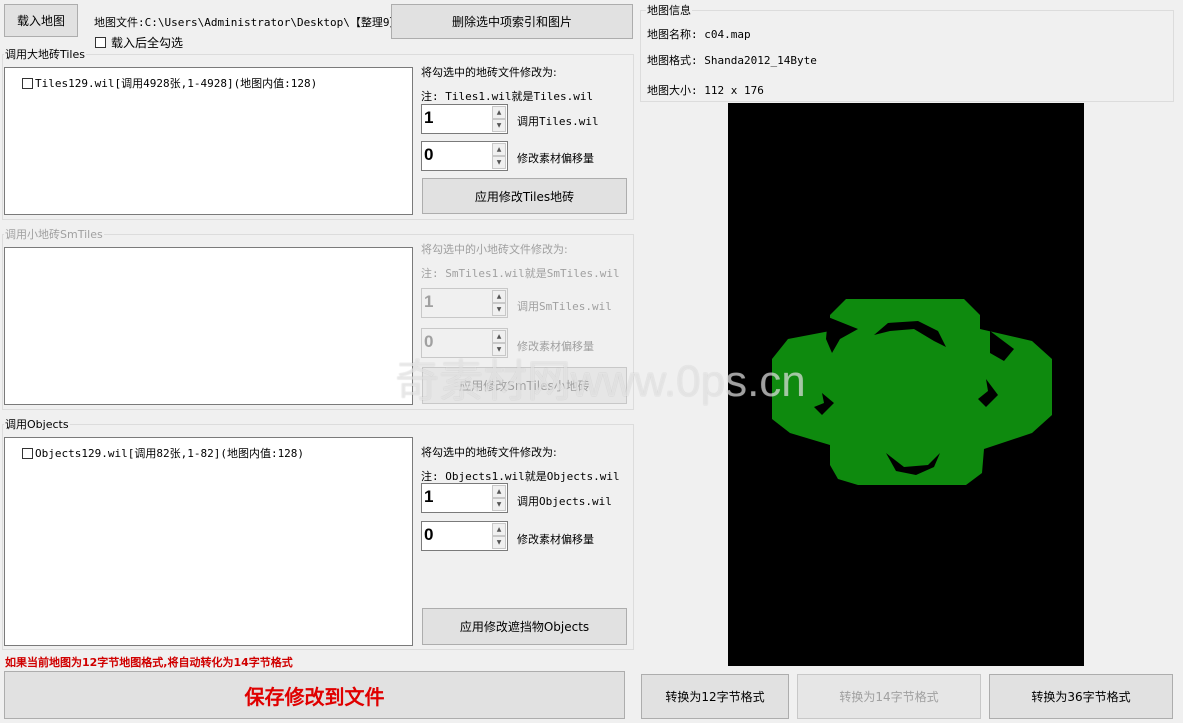 This screenshot has height=723, width=1183. Describe the element at coordinates (170, 453) in the screenshot. I see `list-item-label: Objects129.wil[调用82张,1-82](地图内值:128)` at that location.